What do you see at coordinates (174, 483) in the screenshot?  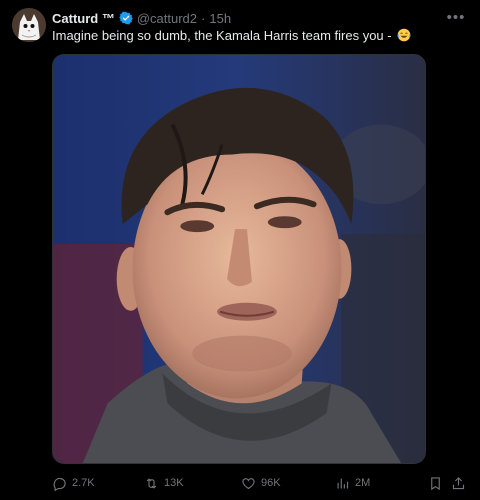 I see `retweet-count: 13K` at bounding box center [174, 483].